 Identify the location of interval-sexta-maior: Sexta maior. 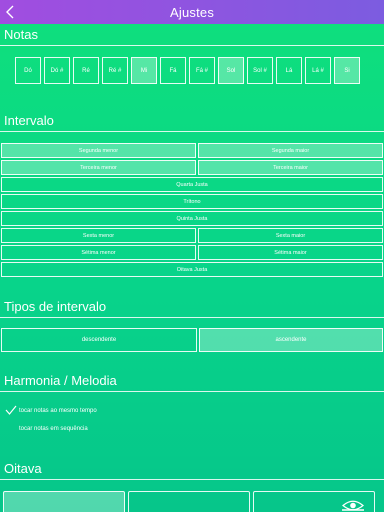
(290, 235).